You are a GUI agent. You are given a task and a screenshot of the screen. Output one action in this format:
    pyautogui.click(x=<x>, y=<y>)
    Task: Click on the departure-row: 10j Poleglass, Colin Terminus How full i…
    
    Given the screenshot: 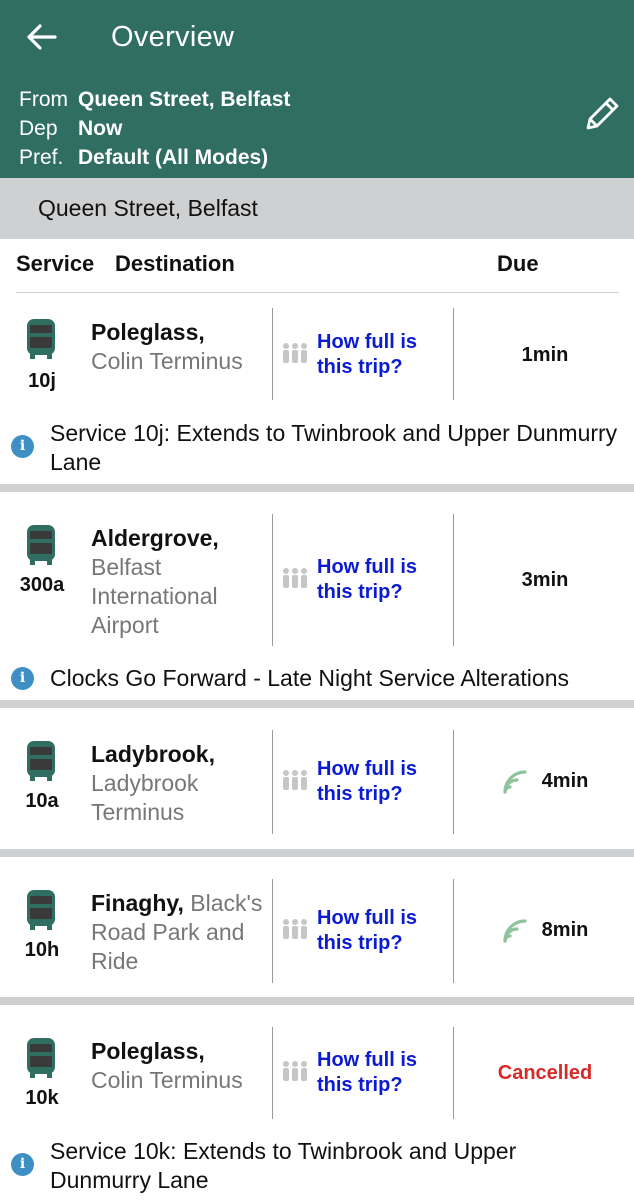 What is the action you would take?
    pyautogui.click(x=317, y=358)
    